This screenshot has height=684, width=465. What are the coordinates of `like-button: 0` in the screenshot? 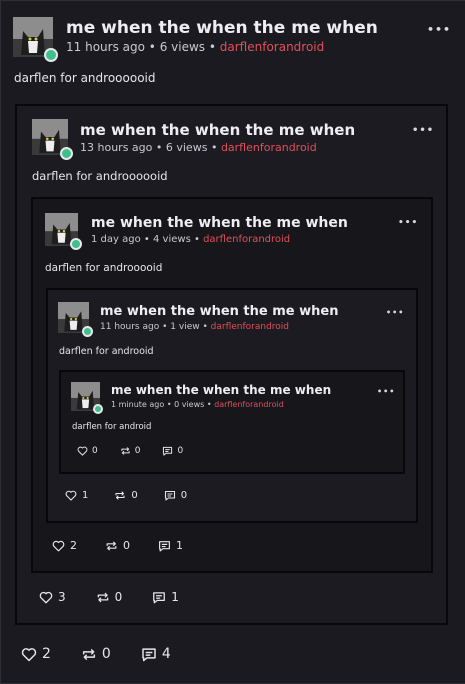 It's located at (87, 451).